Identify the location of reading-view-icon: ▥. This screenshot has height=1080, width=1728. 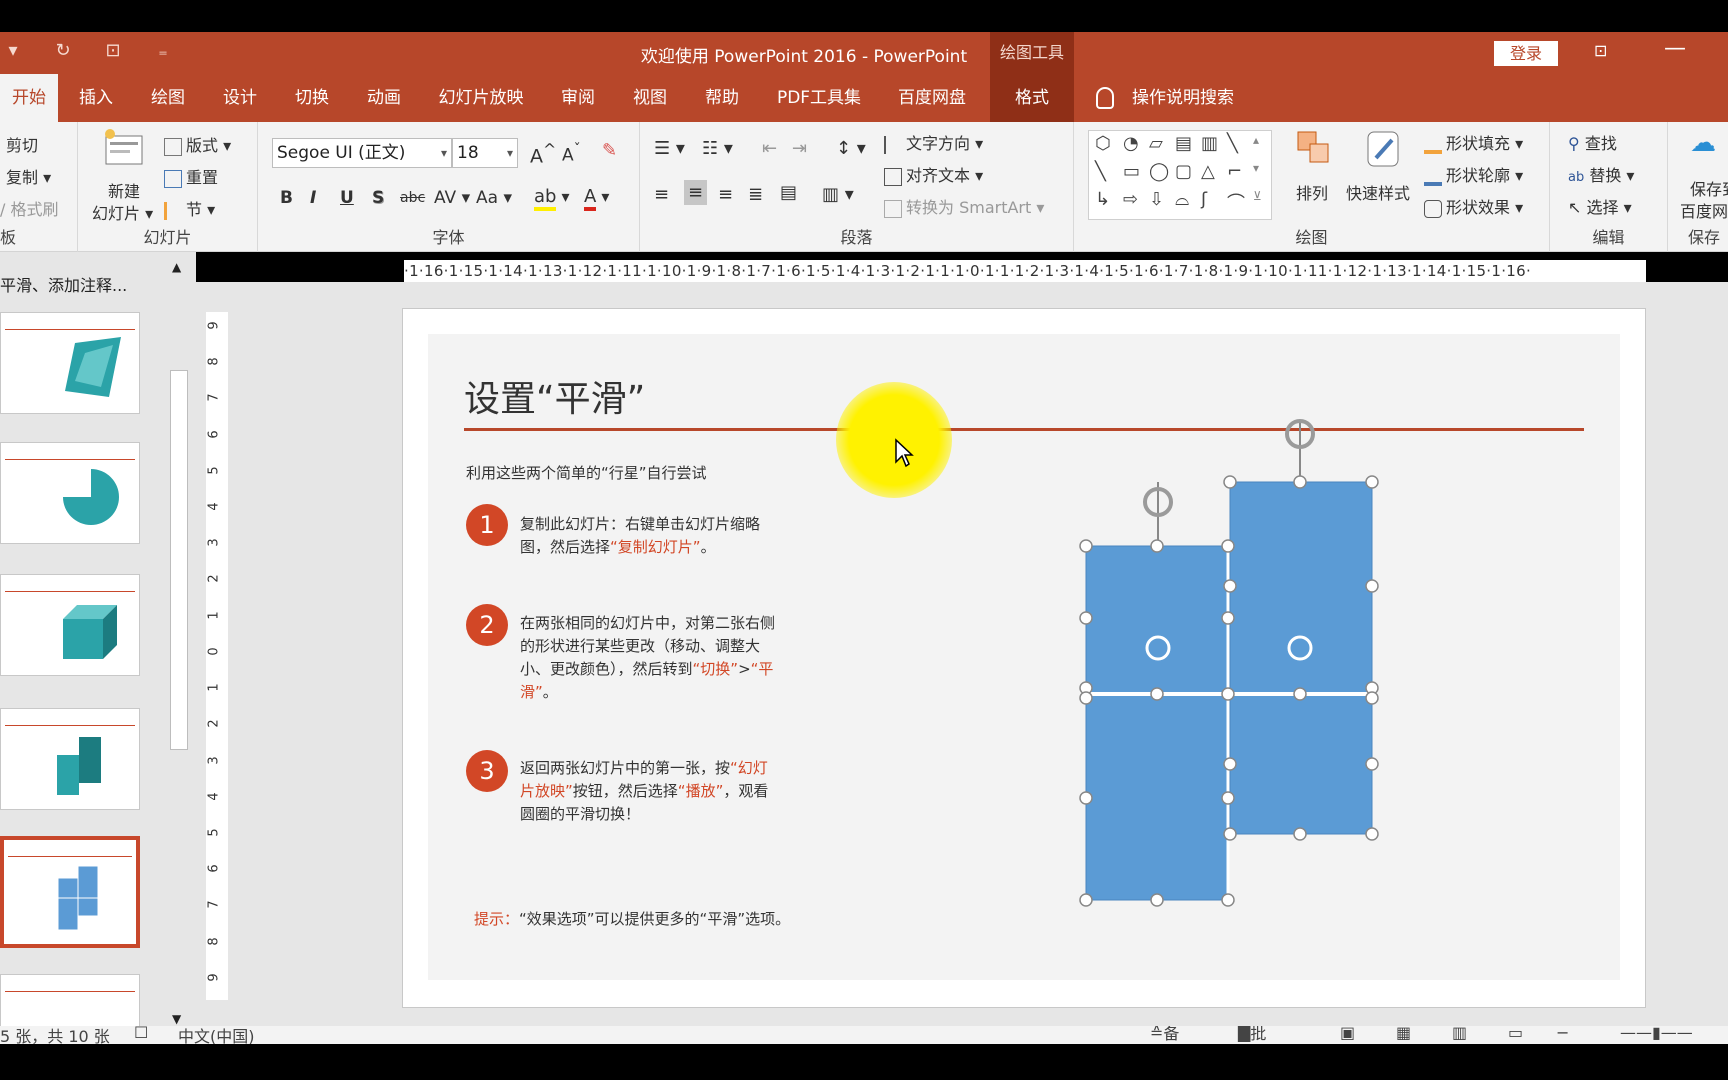
(1459, 1034).